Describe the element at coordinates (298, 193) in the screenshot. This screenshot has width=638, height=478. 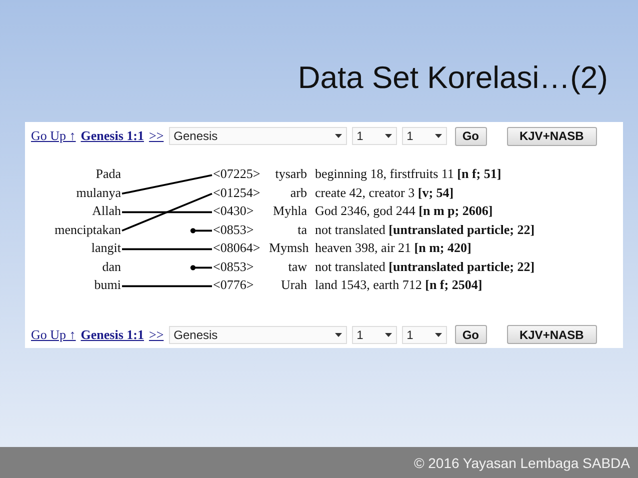
I see `hebrew-word: arb` at that location.